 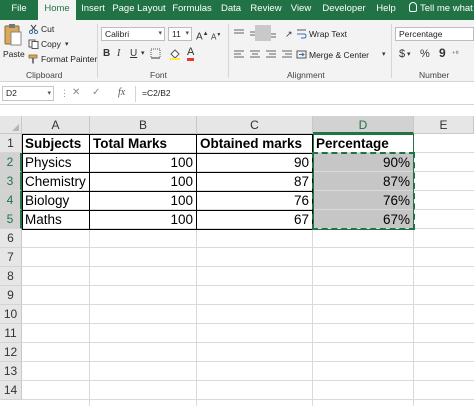 What do you see at coordinates (44, 75) in the screenshot?
I see `clipboard-group-label: Clipboard` at bounding box center [44, 75].